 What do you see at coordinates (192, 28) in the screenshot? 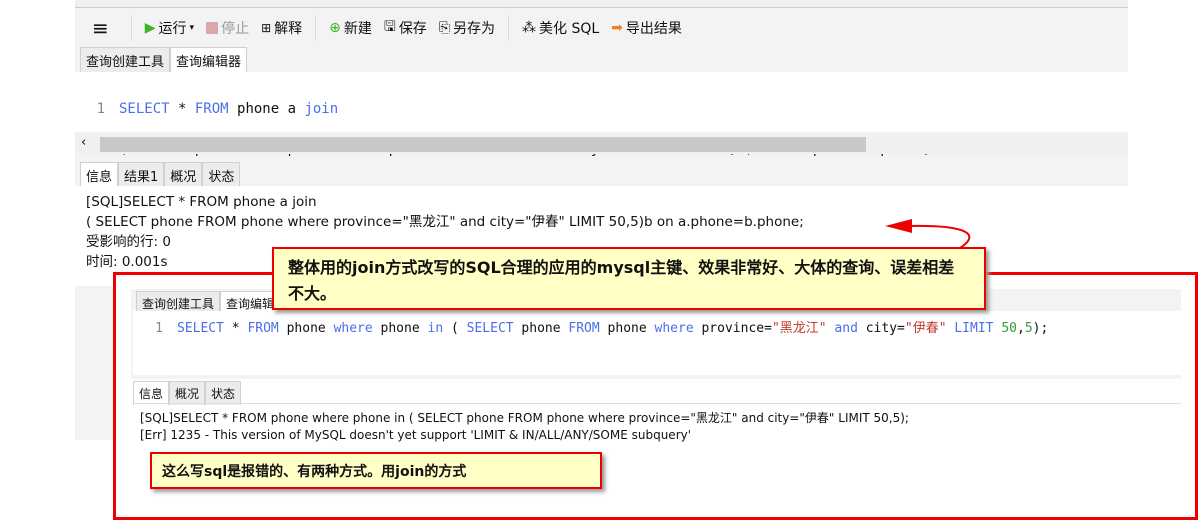
I see `dropdown-icon: ▾` at bounding box center [192, 28].